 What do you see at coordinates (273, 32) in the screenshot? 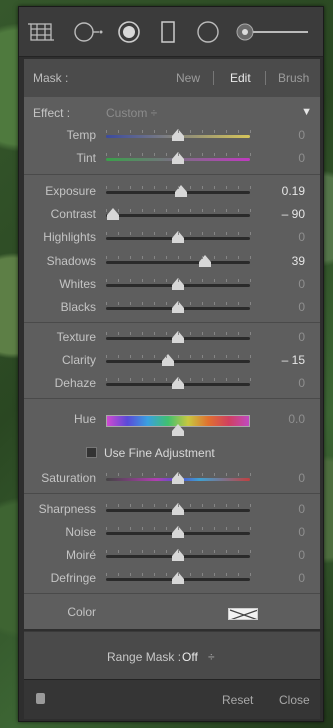
I see `adjustment-brush-icon` at bounding box center [273, 32].